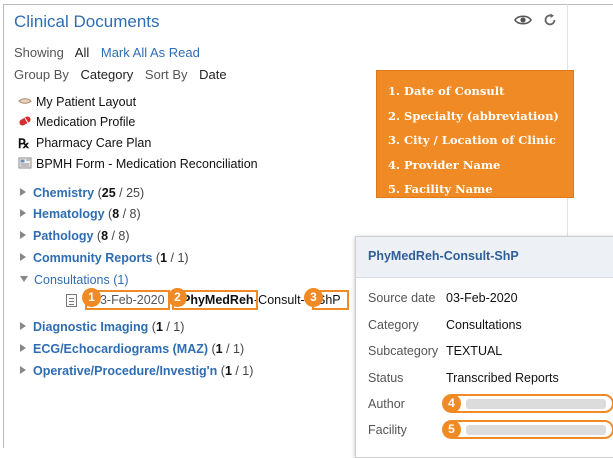 This screenshot has width=613, height=458. Describe the element at coordinates (71, 300) in the screenshot. I see `document-icon` at that location.